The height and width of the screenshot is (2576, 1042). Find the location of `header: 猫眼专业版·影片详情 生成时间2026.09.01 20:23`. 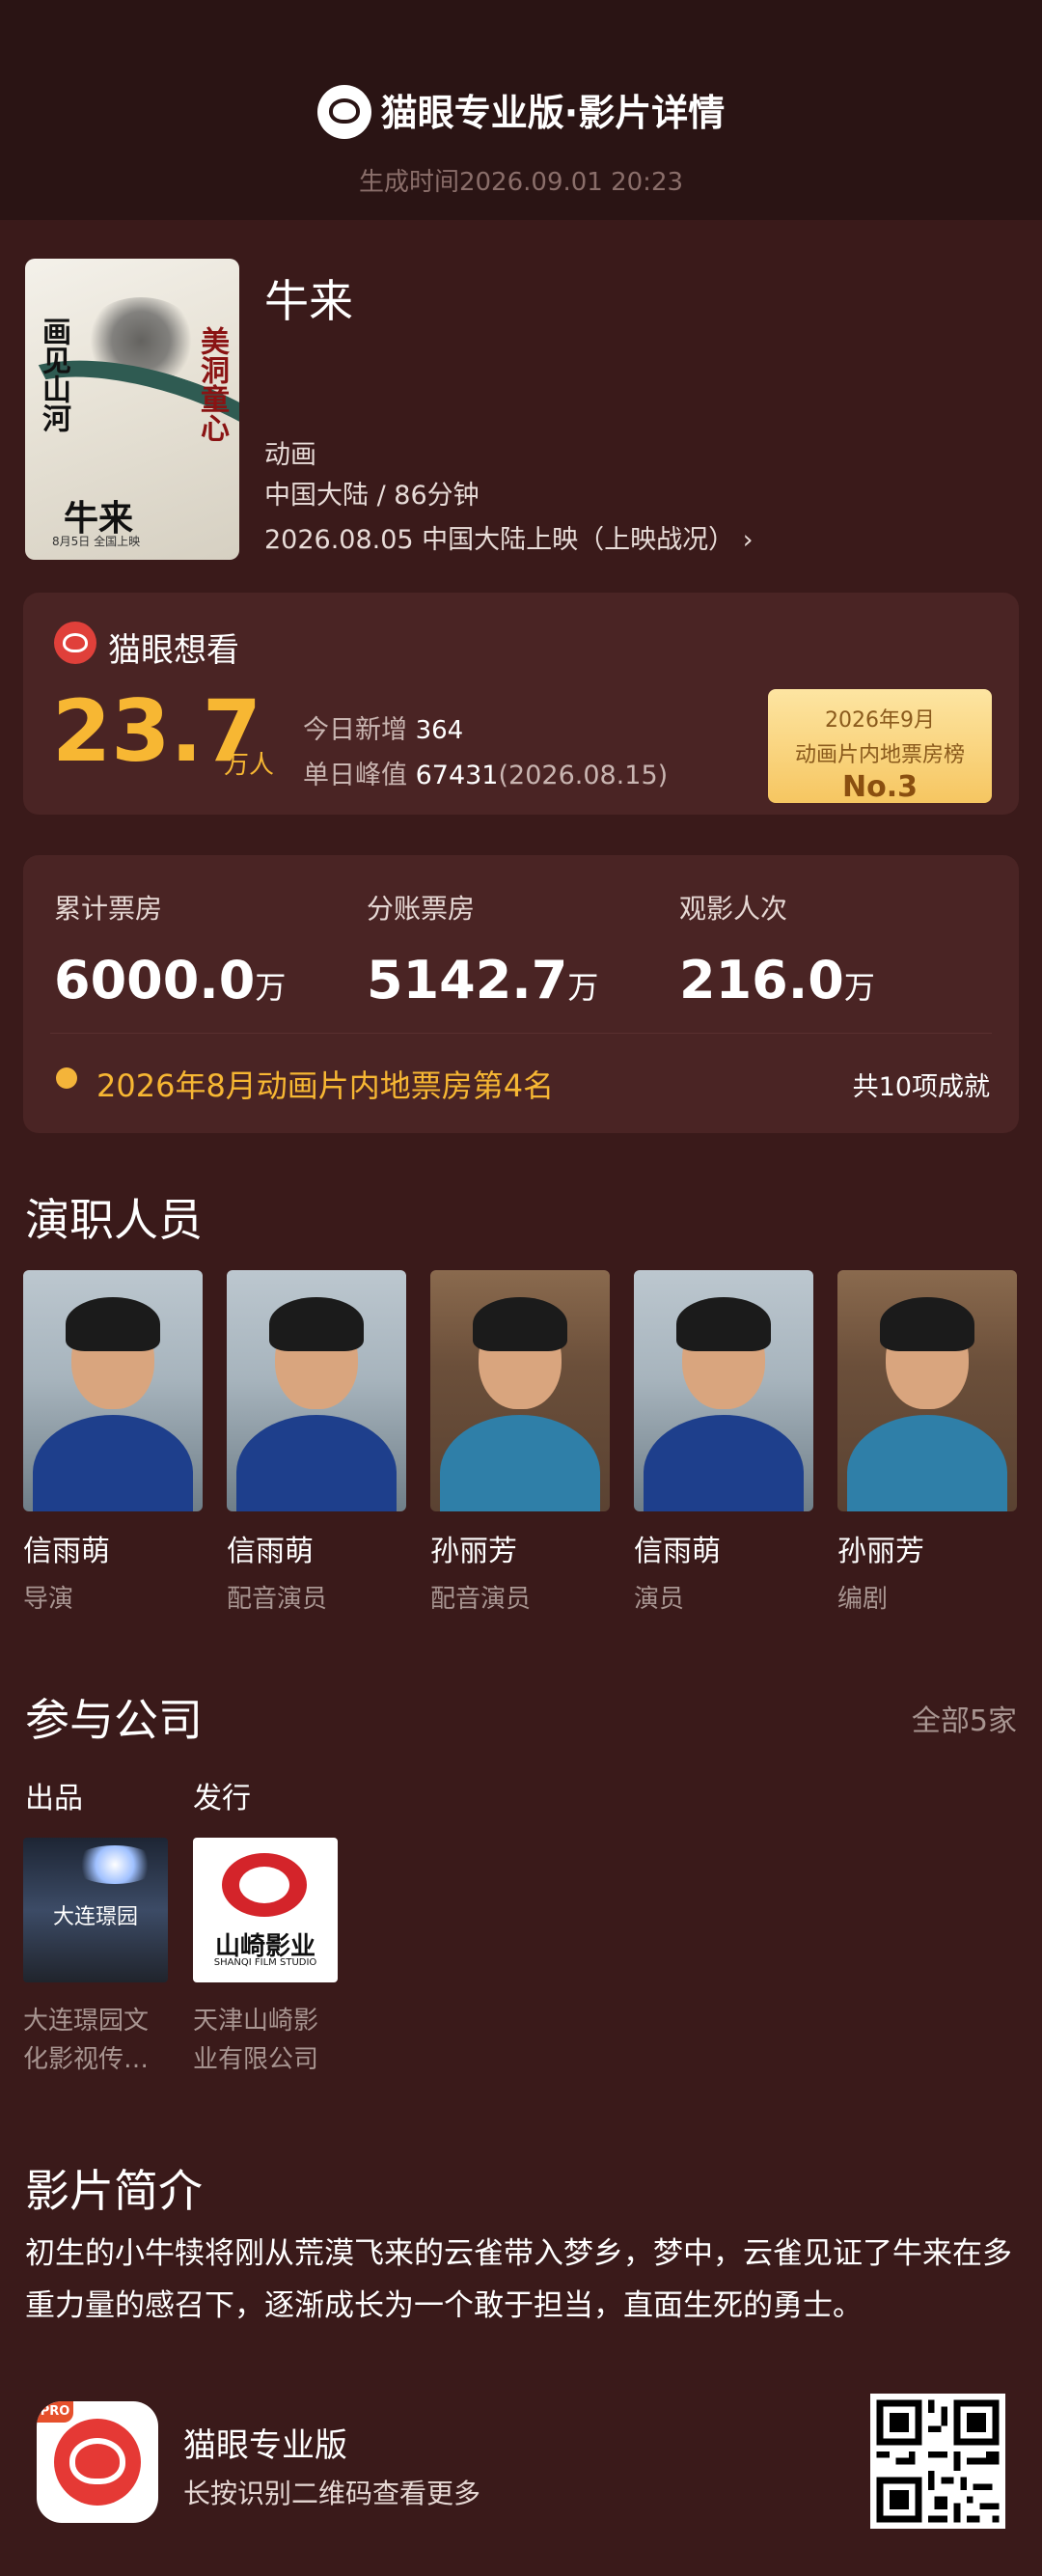

header: 猫眼专业版·影片详情 生成时间2026.09.01 20:23 is located at coordinates (521, 110).